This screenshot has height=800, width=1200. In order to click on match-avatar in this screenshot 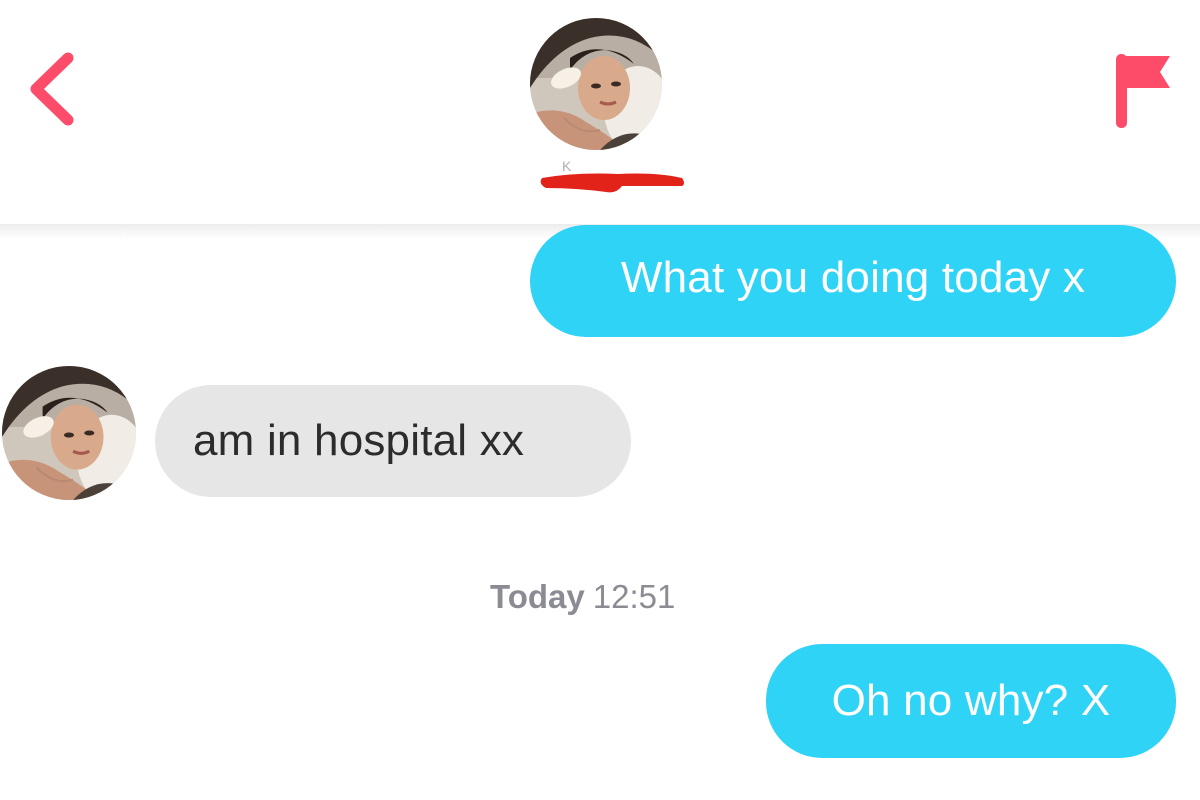, I will do `click(596, 84)`.